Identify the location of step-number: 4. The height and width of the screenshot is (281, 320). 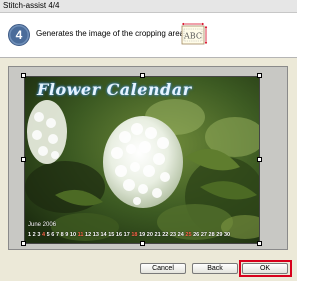
(19, 35).